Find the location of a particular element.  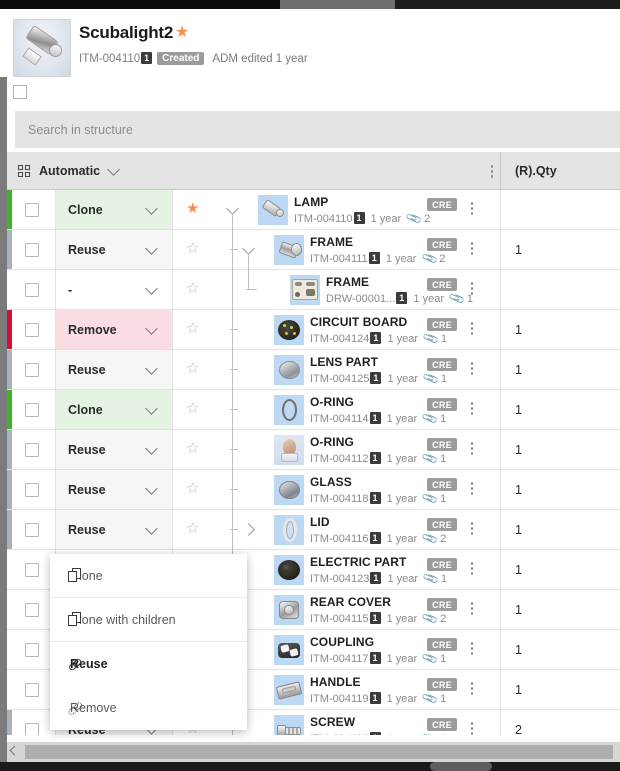

search-bar-wrapper: Search in structure is located at coordinates (313, 130).